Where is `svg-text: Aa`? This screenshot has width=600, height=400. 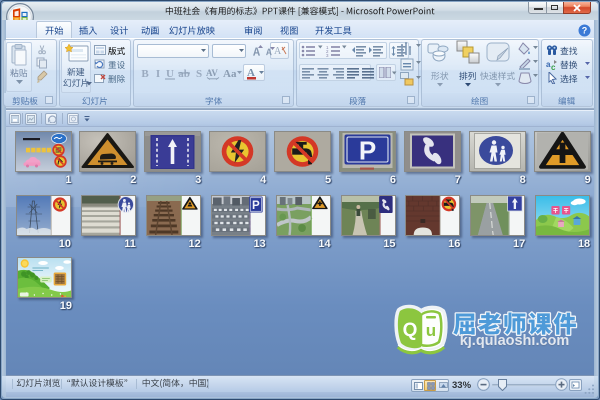
svg-text: Aa is located at coordinates (230, 74).